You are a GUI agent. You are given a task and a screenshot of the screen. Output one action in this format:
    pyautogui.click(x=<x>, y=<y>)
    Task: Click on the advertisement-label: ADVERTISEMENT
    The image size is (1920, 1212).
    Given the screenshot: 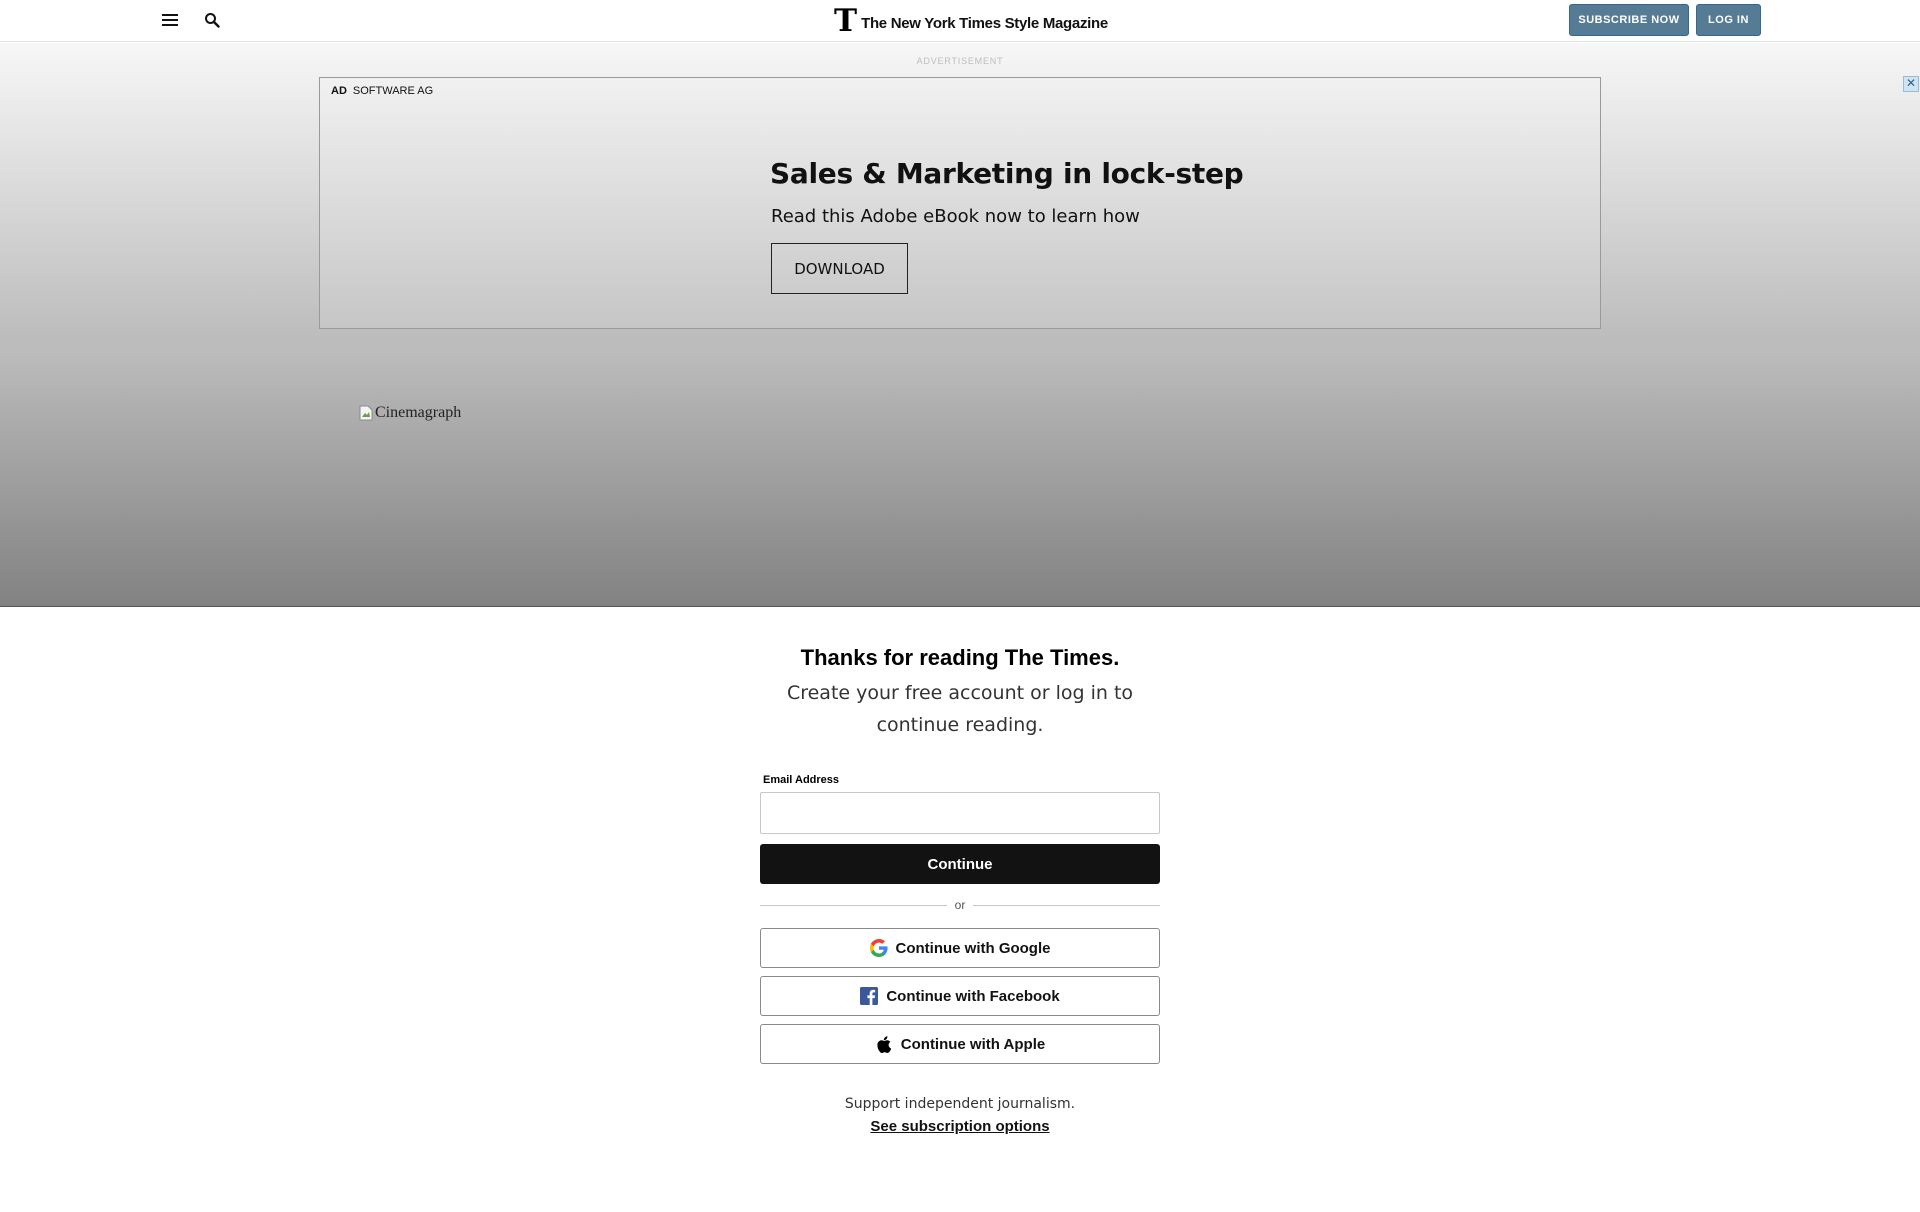 What is the action you would take?
    pyautogui.click(x=960, y=61)
    